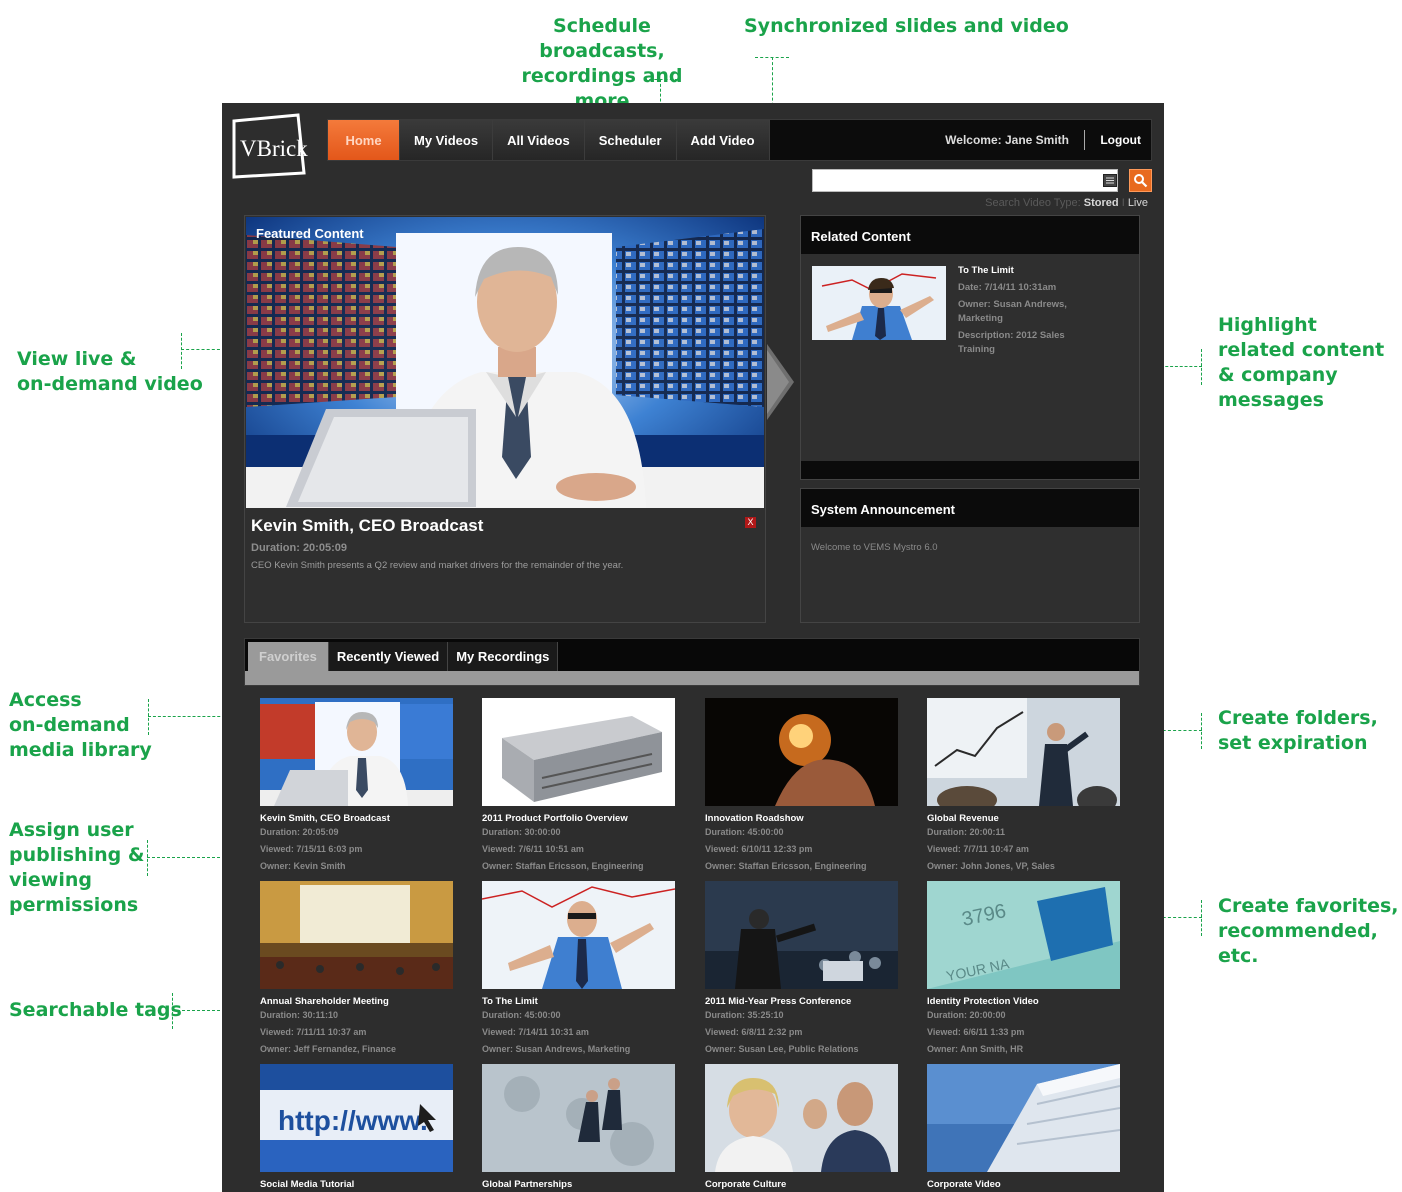 Image resolution: width=1402 pixels, height=1192 pixels. I want to click on video-title: Annual Shareholder Meeting, so click(358, 1001).